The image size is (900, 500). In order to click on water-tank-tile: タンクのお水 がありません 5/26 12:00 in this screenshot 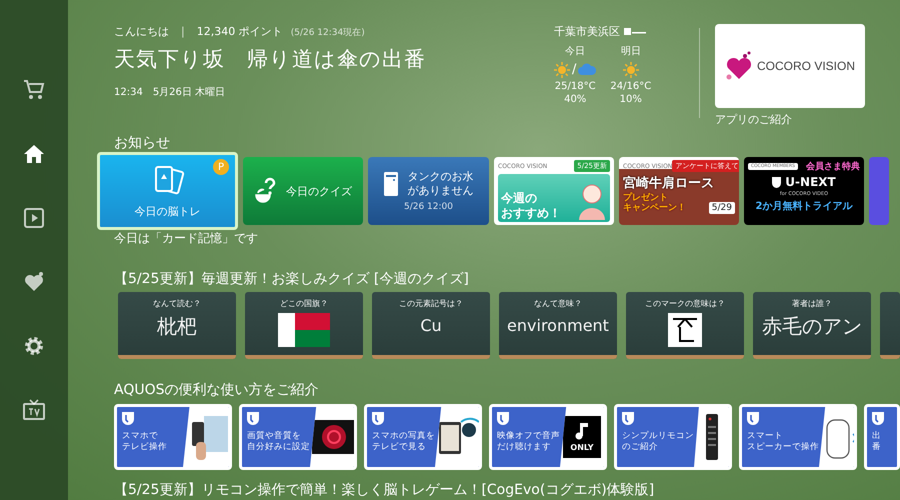, I will do `click(428, 191)`.